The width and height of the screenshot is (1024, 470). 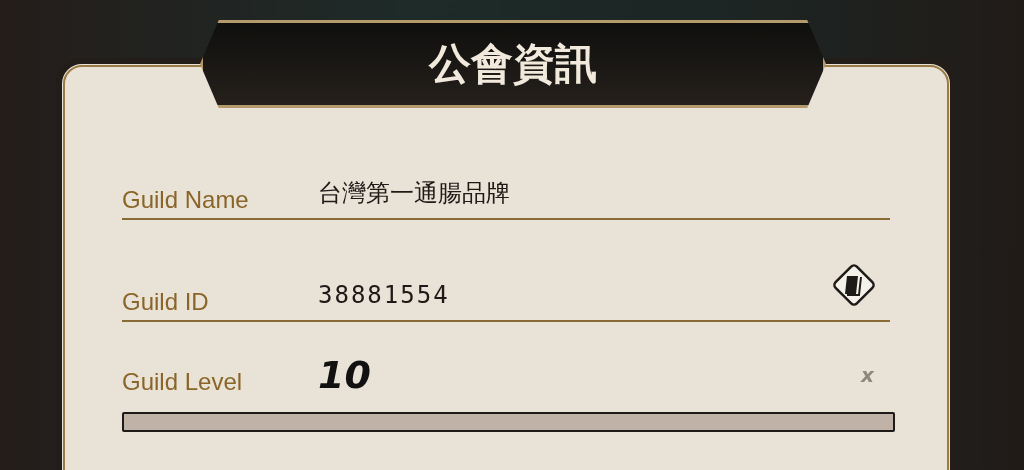 I want to click on field-value: 38881554, so click(x=384, y=295).